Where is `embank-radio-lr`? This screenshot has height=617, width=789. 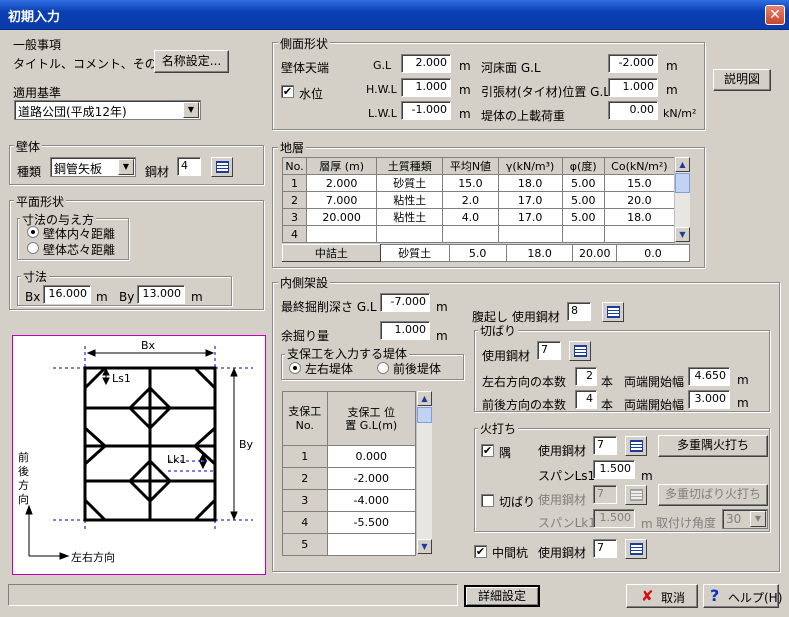
embank-radio-lr is located at coordinates (295, 368).